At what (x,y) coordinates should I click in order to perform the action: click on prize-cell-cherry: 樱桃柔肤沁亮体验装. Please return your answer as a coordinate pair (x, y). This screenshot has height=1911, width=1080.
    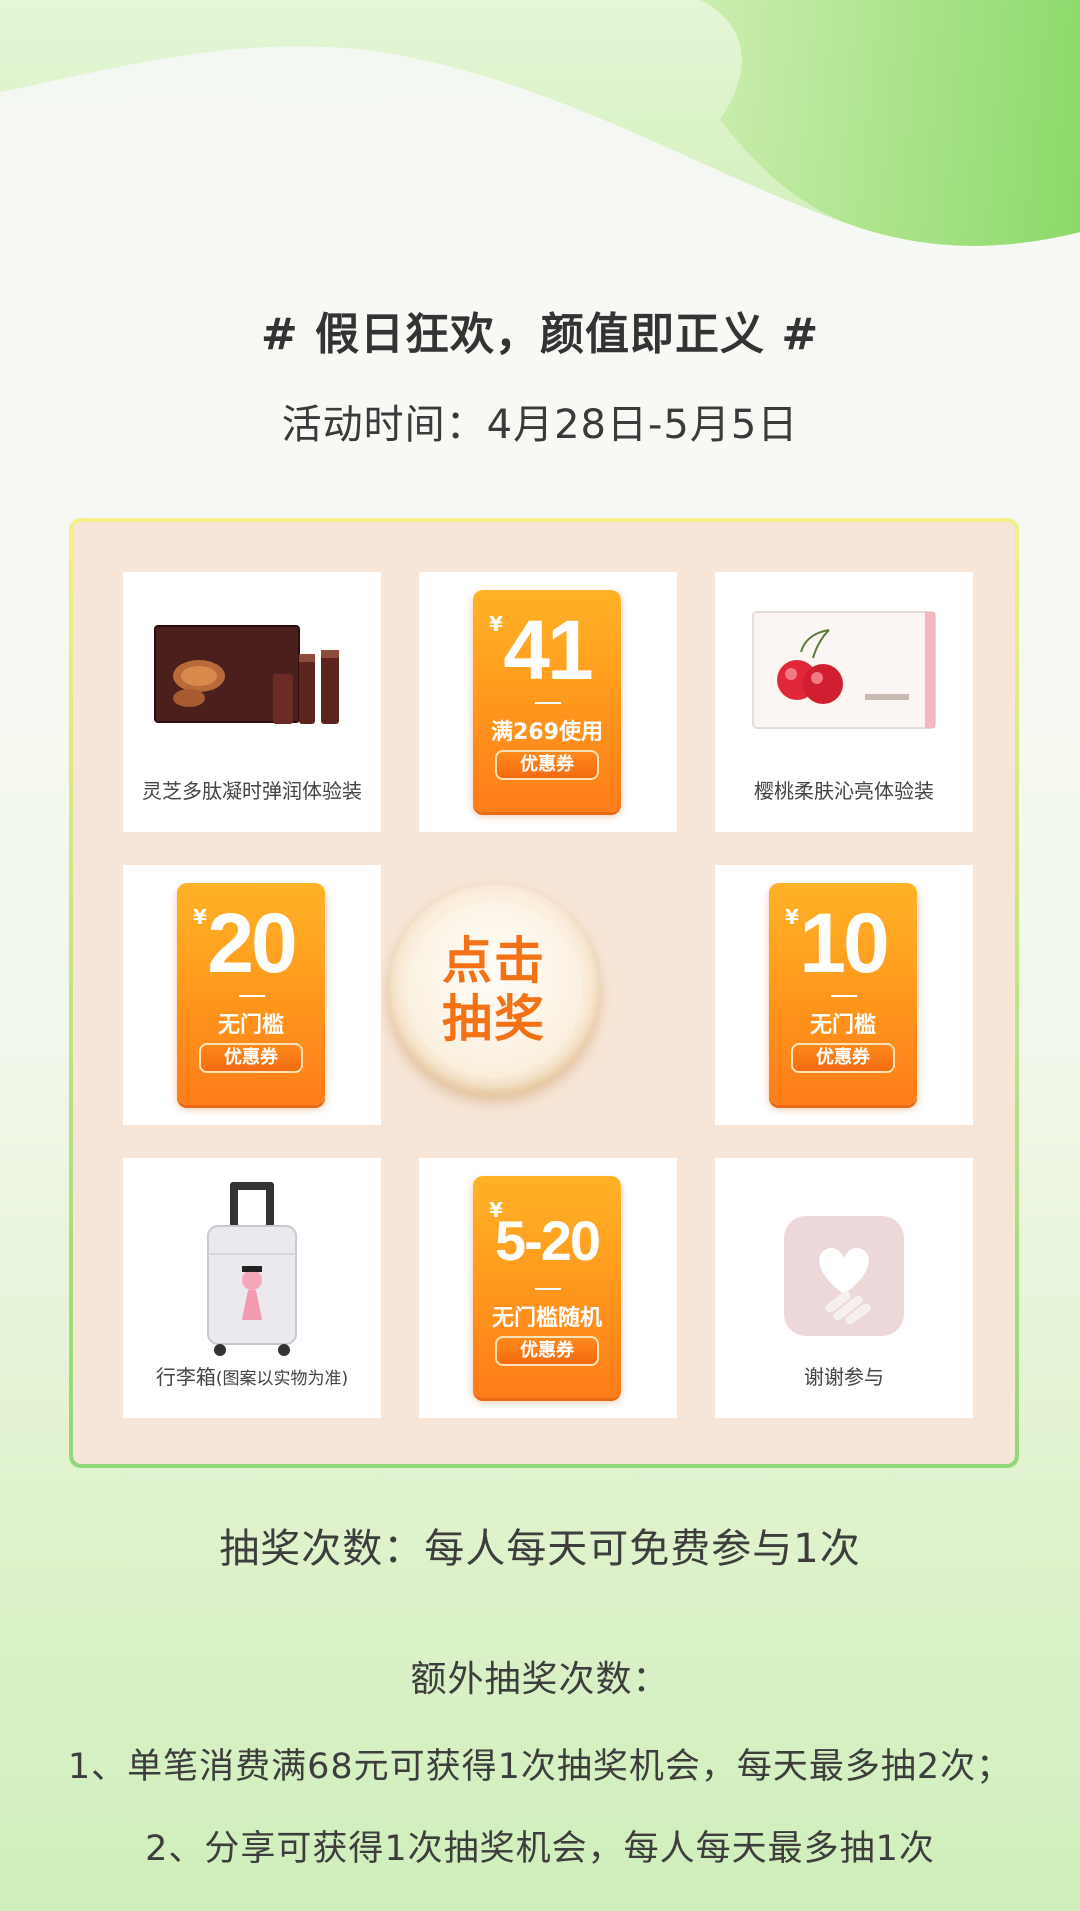
    Looking at the image, I should click on (844, 702).